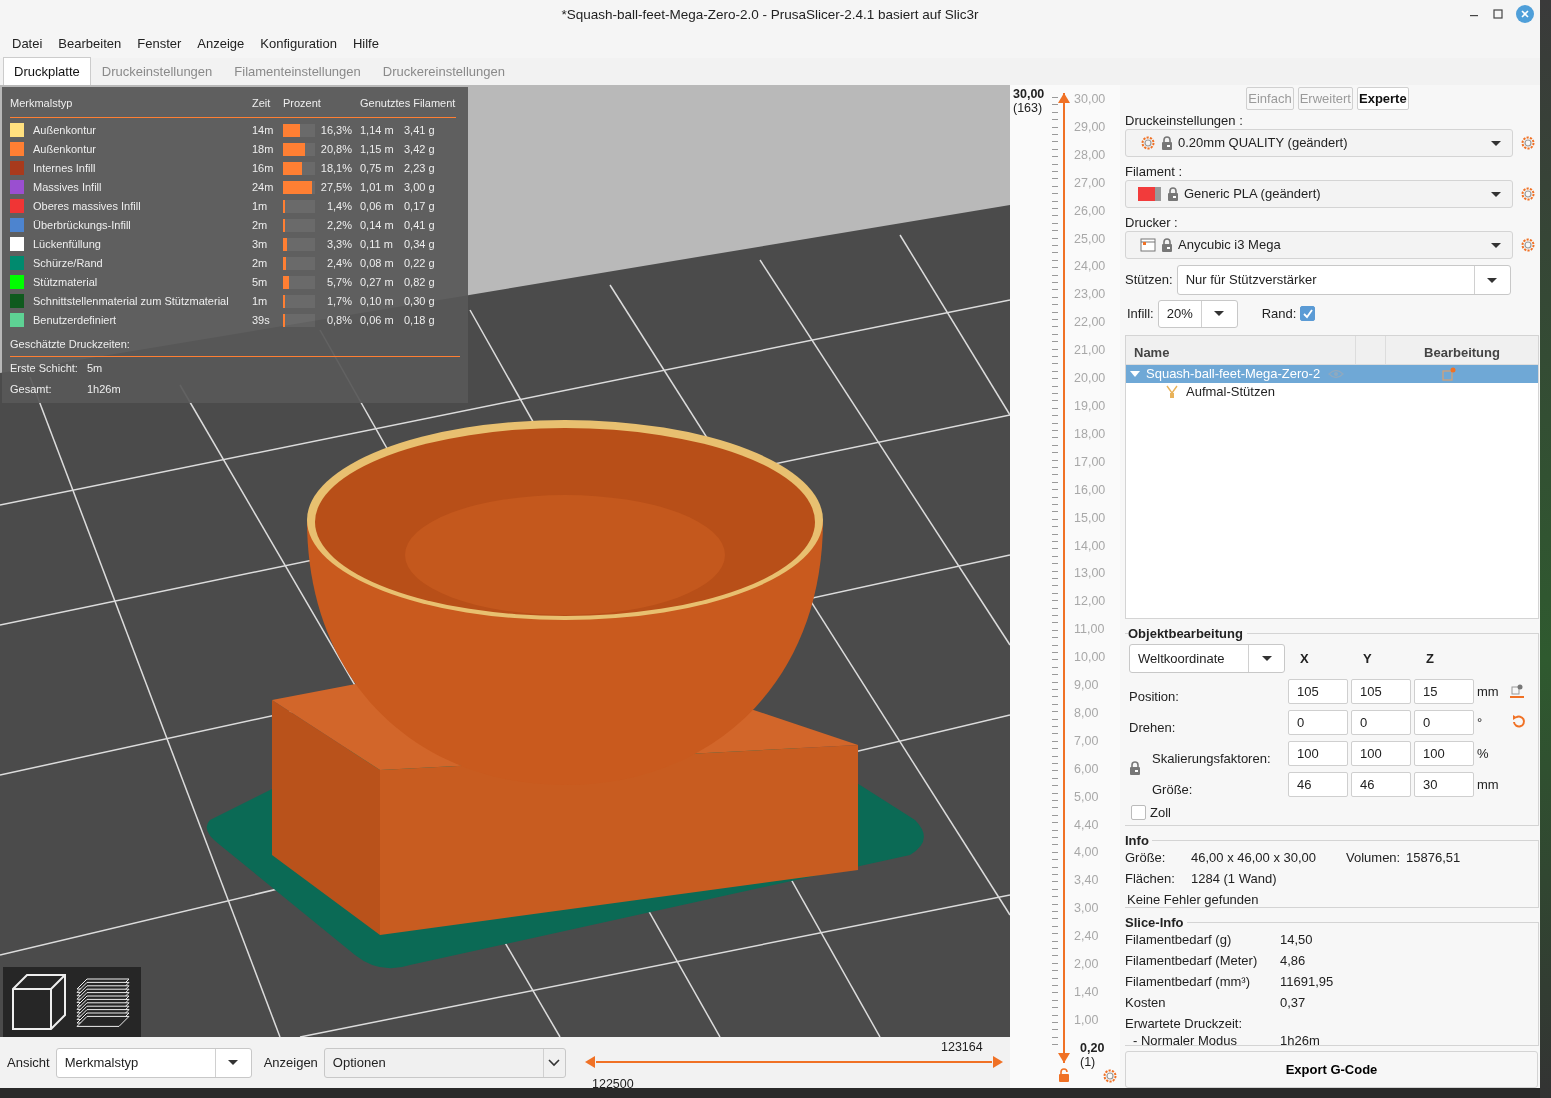 Image resolution: width=1551 pixels, height=1098 pixels. What do you see at coordinates (68, 187) in the screenshot?
I see `feature-name: Massives Infill` at bounding box center [68, 187].